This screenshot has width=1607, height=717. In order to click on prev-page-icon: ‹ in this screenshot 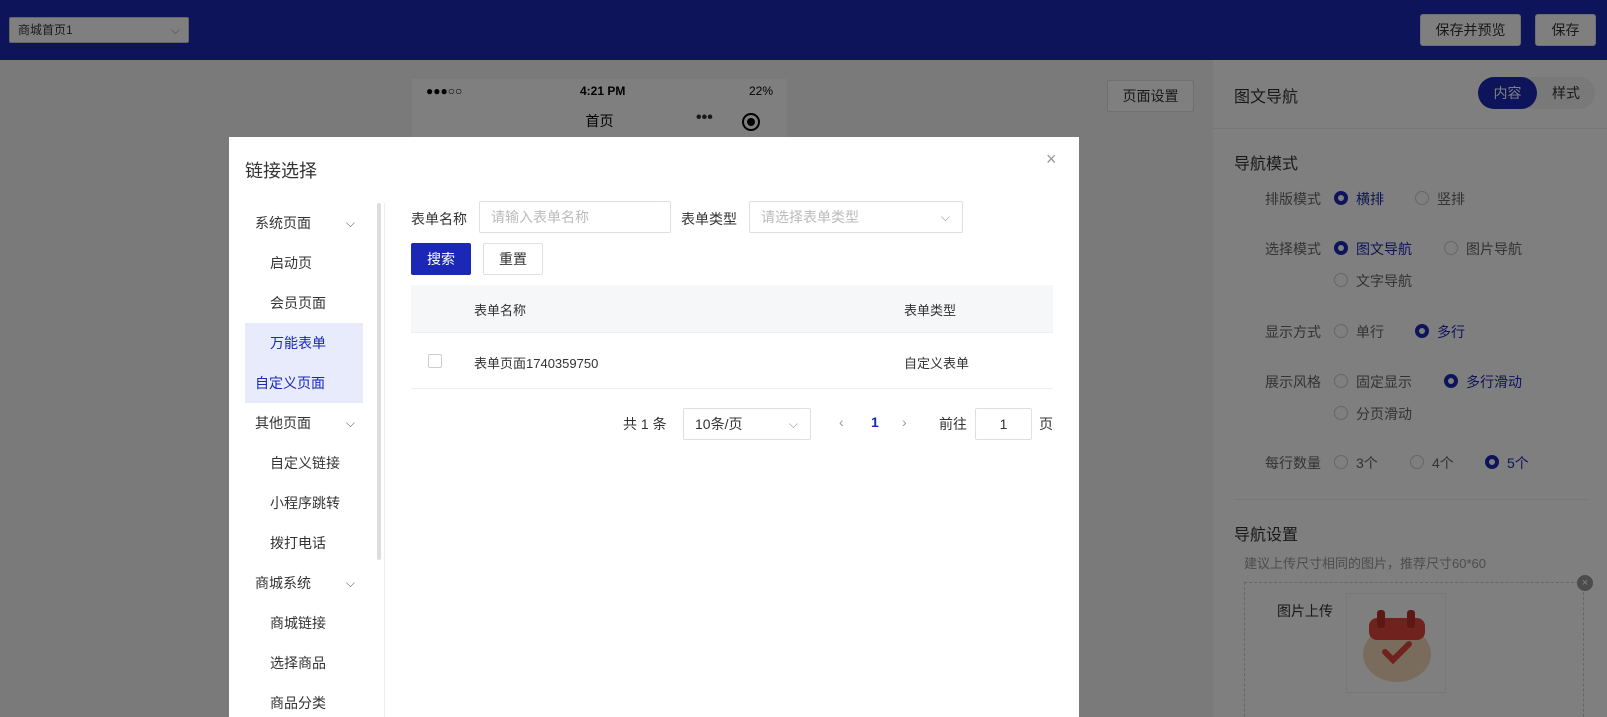, I will do `click(841, 422)`.